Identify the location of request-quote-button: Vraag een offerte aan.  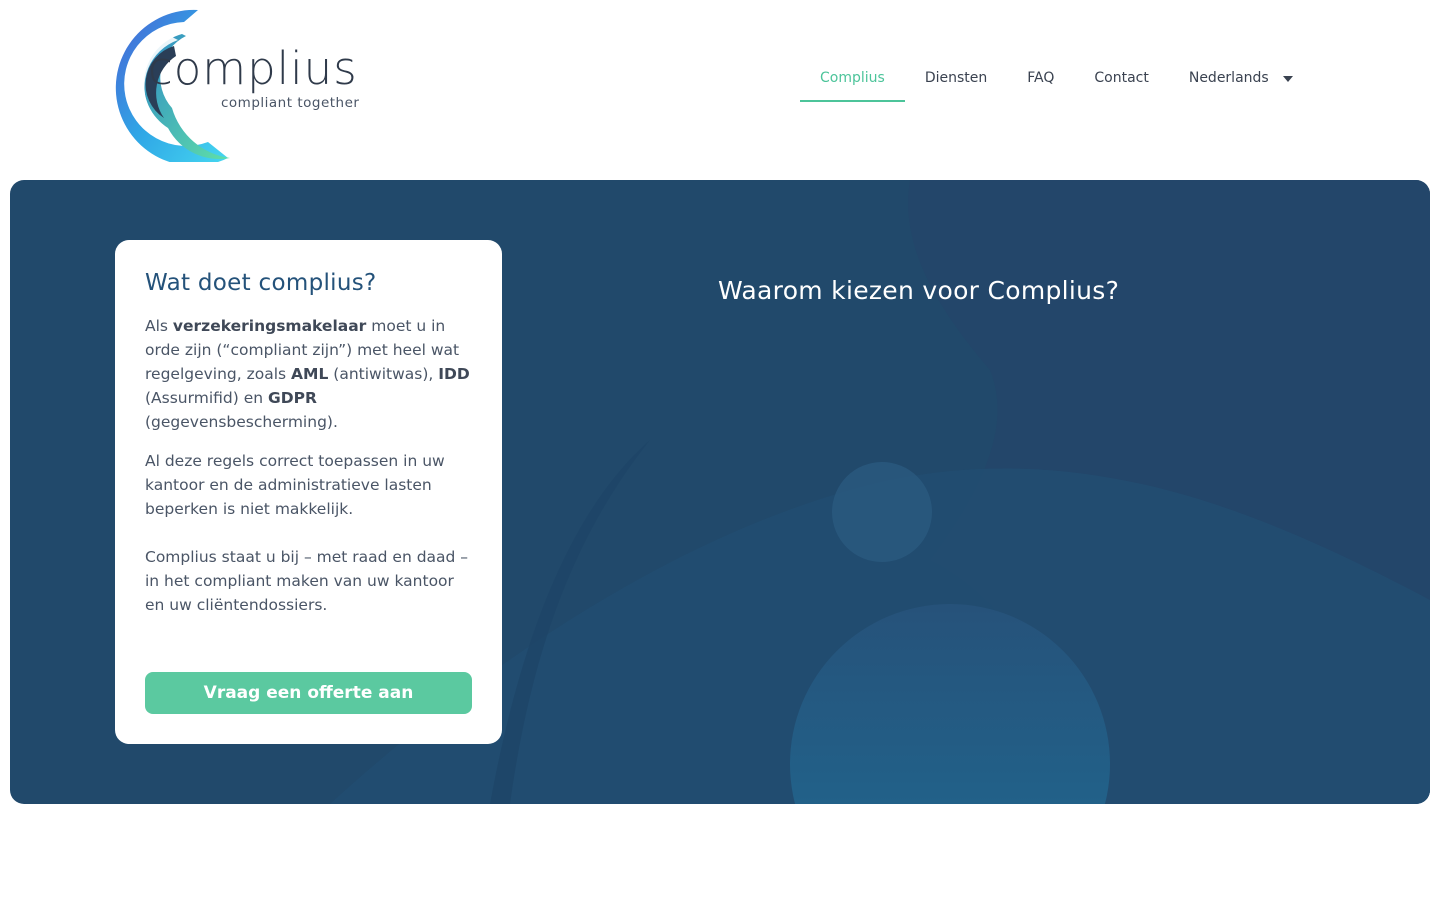
(308, 693).